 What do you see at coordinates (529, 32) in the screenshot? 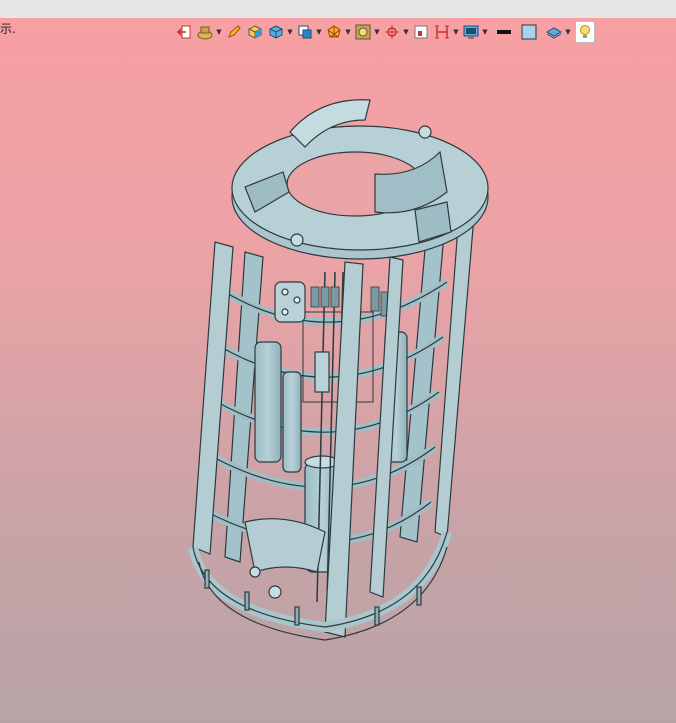
I see `fill-color-icon` at bounding box center [529, 32].